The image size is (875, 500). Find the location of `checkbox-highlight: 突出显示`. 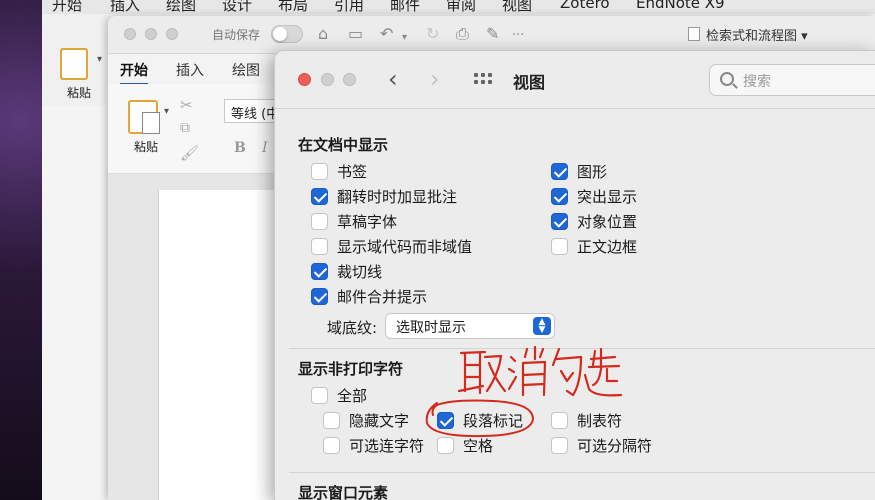

checkbox-highlight: 突出显示 is located at coordinates (594, 196).